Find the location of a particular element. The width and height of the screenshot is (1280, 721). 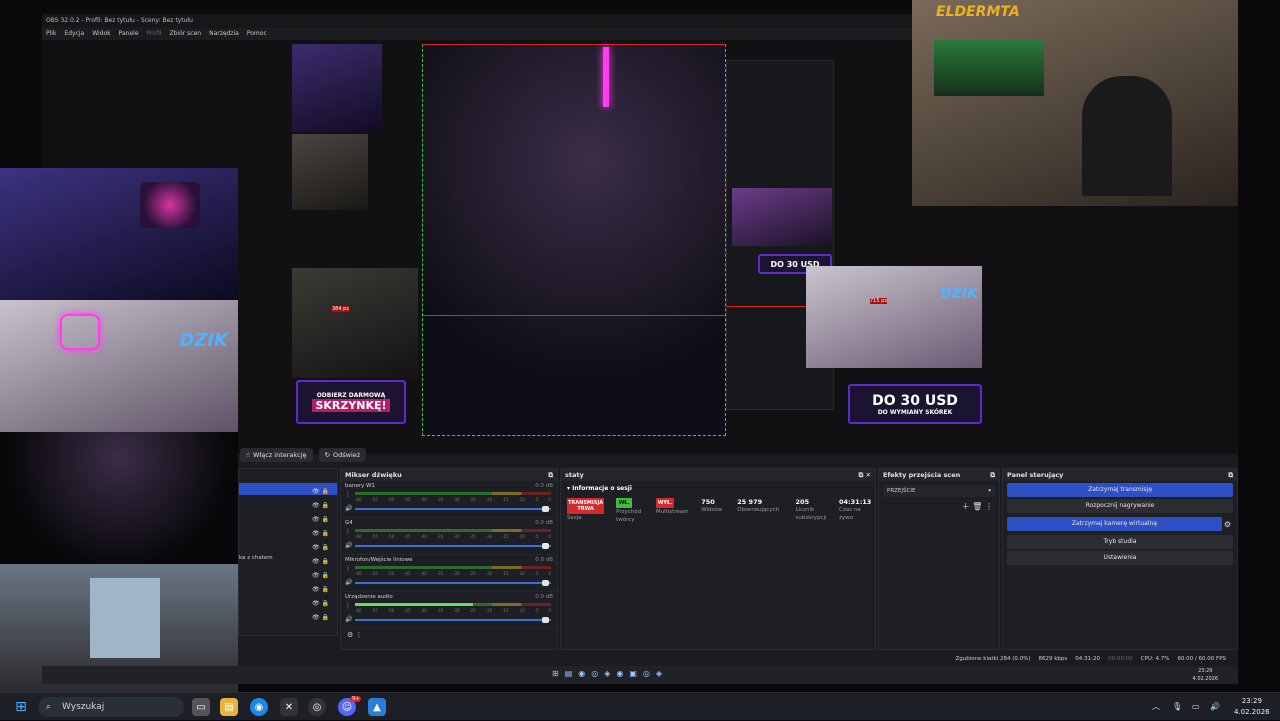

menu-help: Pomoc is located at coordinates (257, 34).